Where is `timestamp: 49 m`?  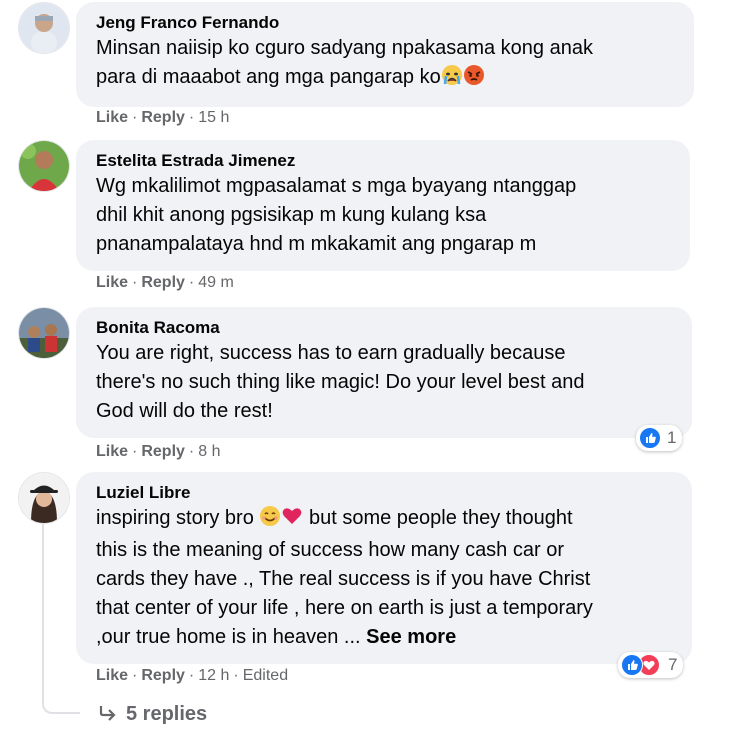
timestamp: 49 m is located at coordinates (216, 282).